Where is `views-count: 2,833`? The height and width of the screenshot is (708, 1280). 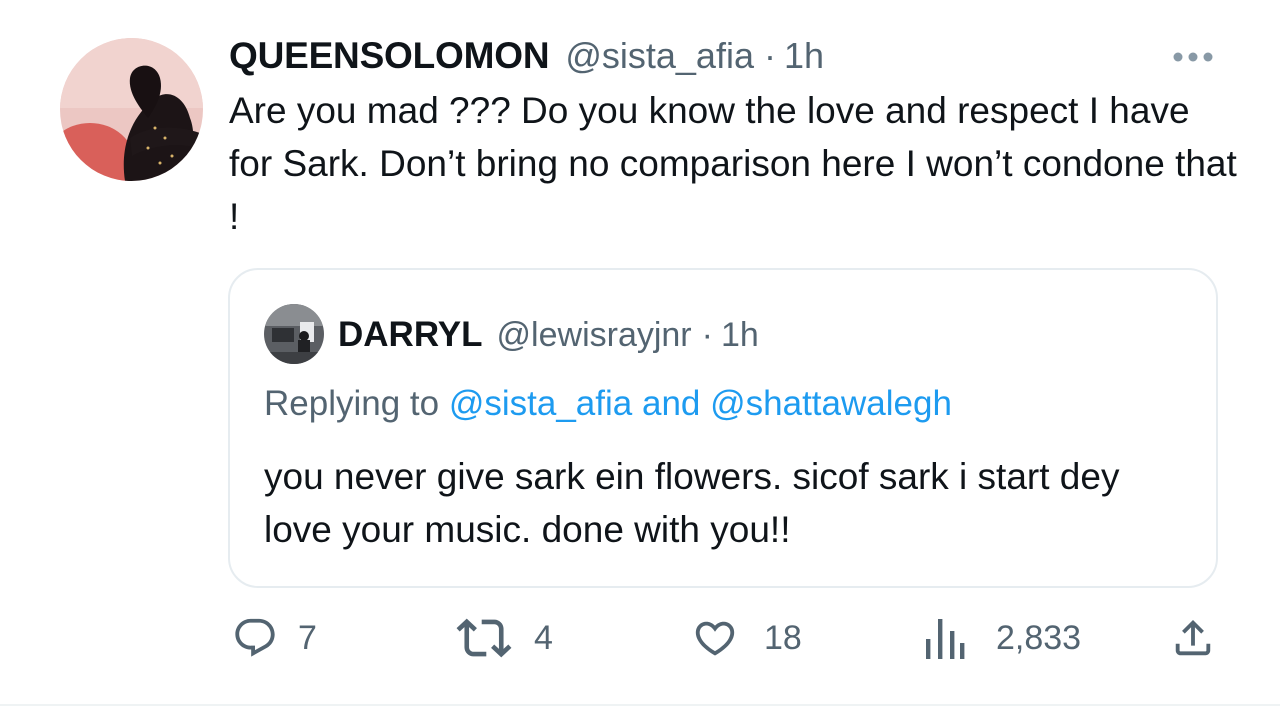 views-count: 2,833 is located at coordinates (1039, 637).